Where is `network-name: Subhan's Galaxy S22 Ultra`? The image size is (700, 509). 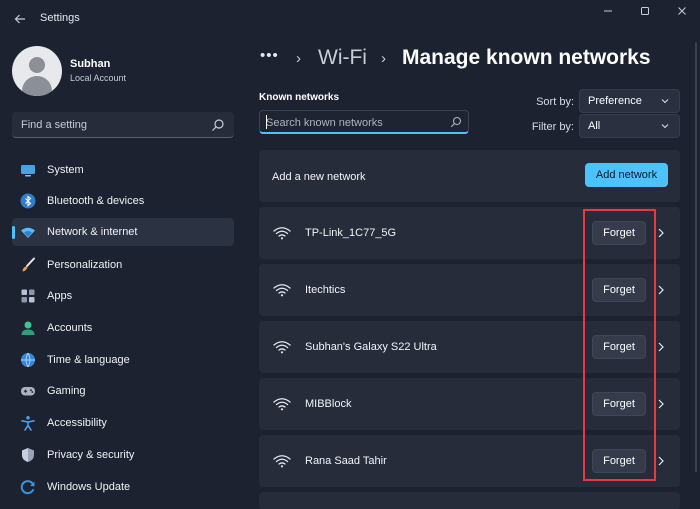 network-name: Subhan's Galaxy S22 Ultra is located at coordinates (371, 347).